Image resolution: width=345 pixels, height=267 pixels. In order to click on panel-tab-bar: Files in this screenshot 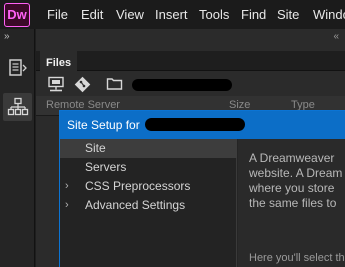, I will do `click(190, 61)`.